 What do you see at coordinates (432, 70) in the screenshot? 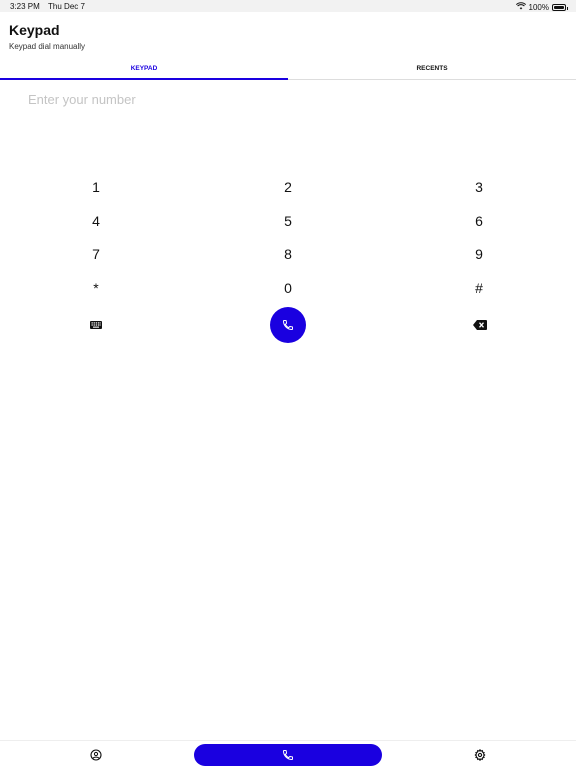
I see `tab-recents: RECENTS` at bounding box center [432, 70].